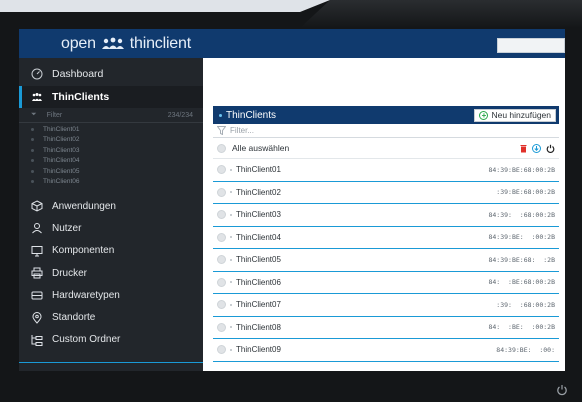  Describe the element at coordinates (37, 295) in the screenshot. I see `hardware-icon` at that location.